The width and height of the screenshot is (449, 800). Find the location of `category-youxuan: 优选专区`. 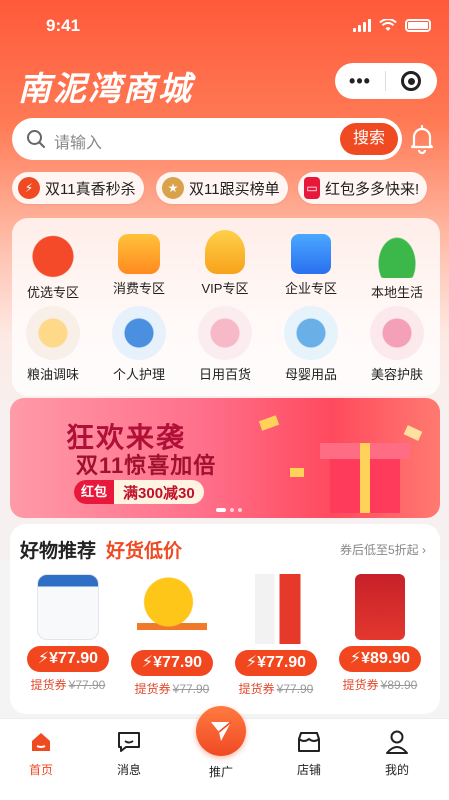

category-youxuan: 优选专区 is located at coordinates (53, 265).